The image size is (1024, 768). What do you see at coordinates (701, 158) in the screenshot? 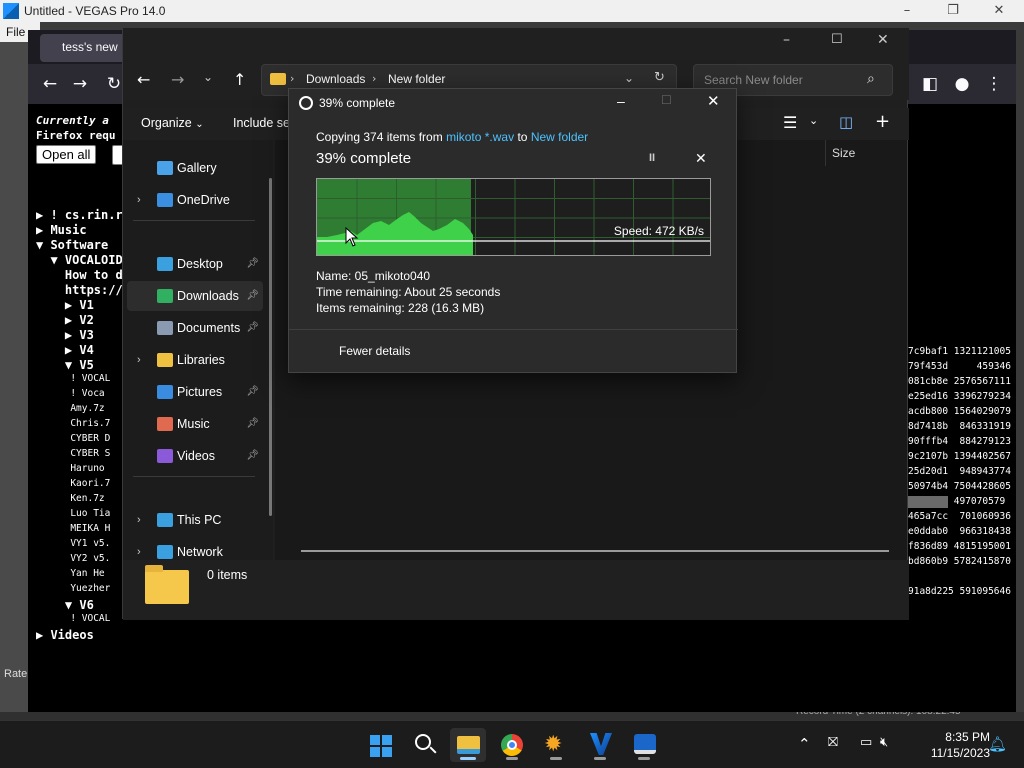
I see `cancel-copy-icon: ✕` at bounding box center [701, 158].